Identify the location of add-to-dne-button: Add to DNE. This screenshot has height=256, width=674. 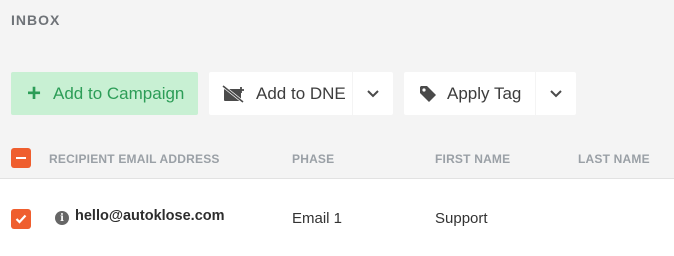
(280, 93).